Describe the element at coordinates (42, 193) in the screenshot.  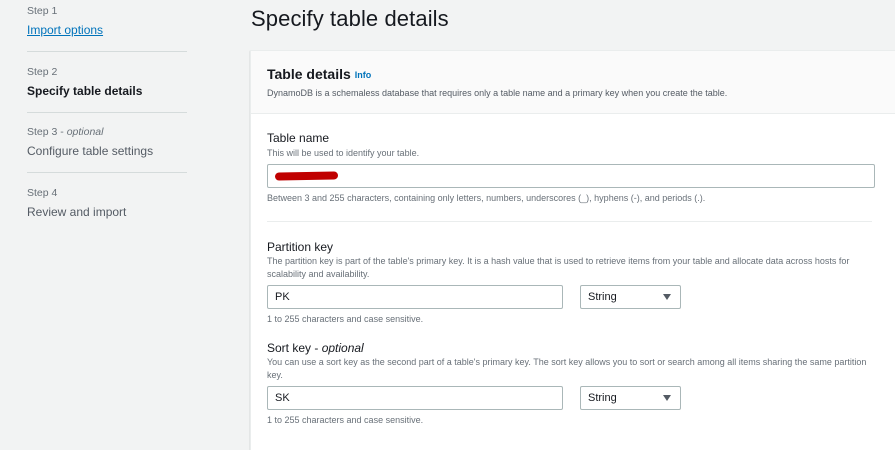
I see `step-4-number: Step 4` at that location.